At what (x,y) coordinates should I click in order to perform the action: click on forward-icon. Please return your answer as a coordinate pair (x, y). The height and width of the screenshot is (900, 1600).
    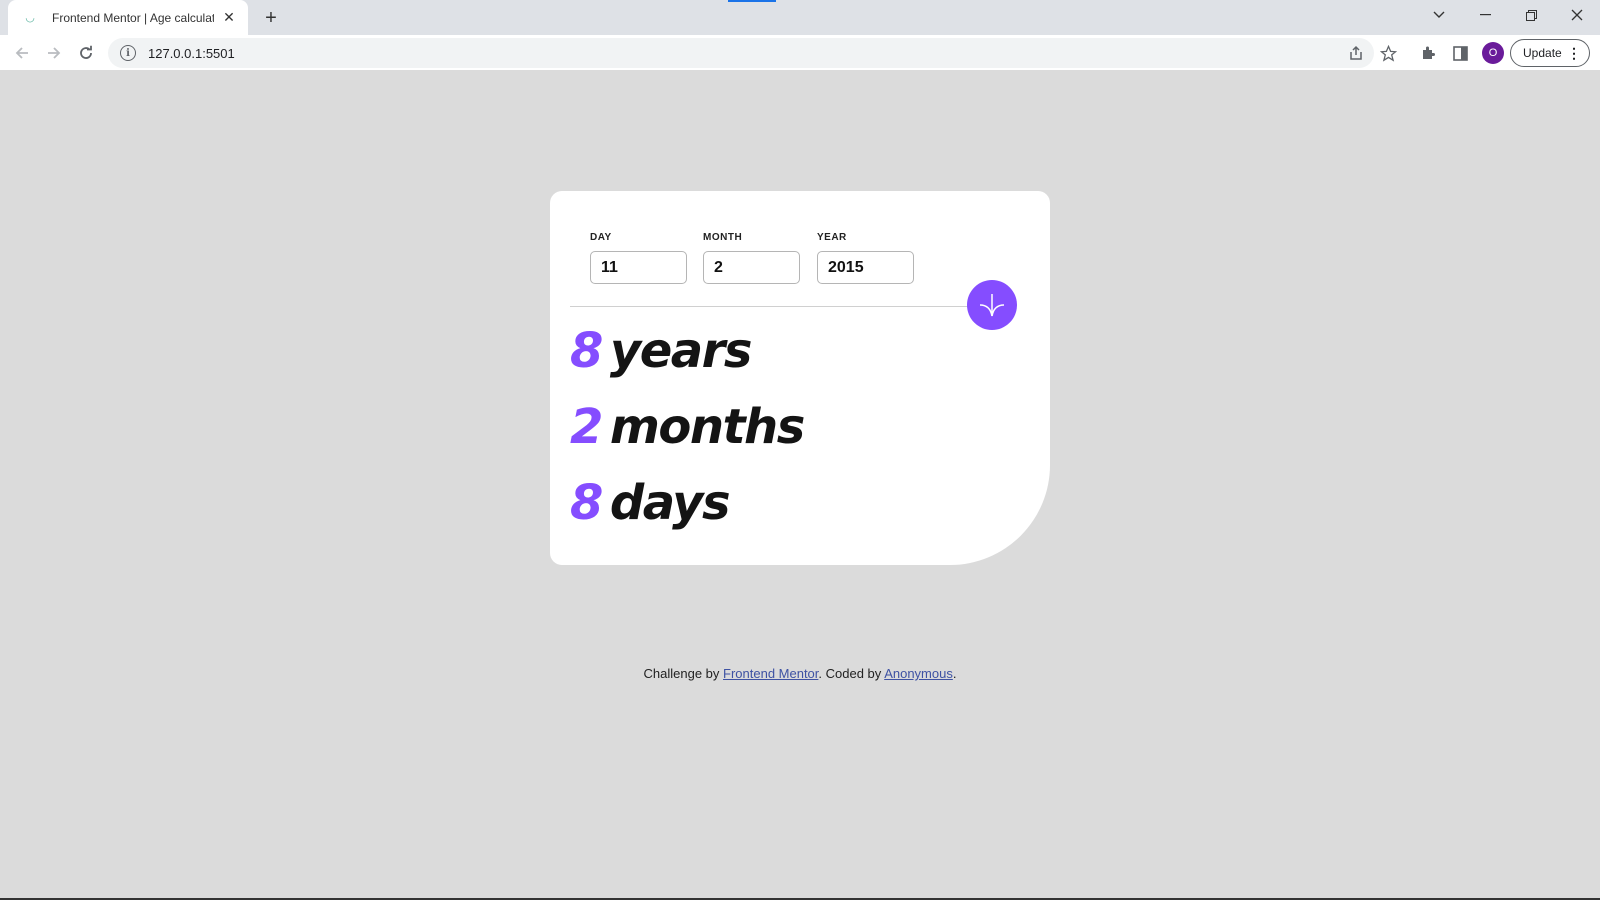
    Looking at the image, I should click on (54, 53).